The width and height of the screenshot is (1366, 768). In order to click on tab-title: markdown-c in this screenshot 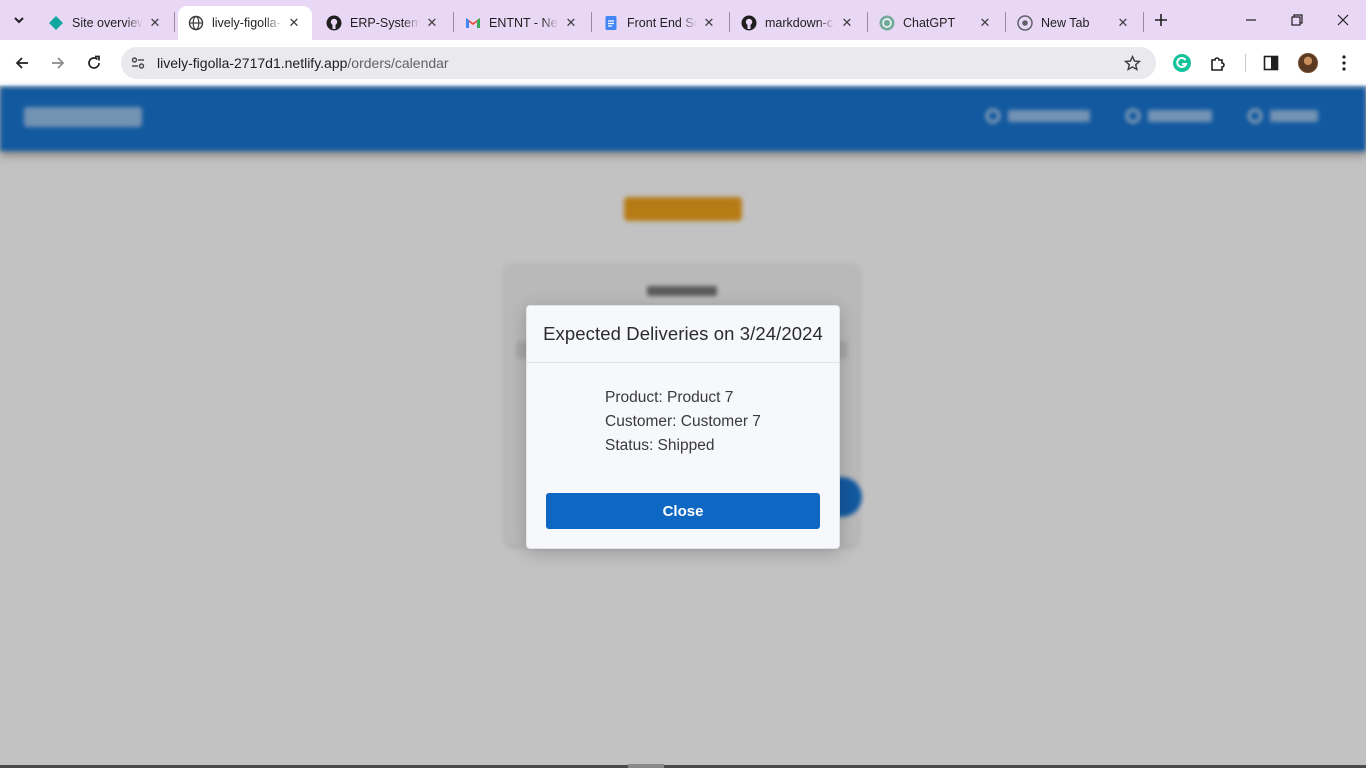, I will do `click(799, 23)`.